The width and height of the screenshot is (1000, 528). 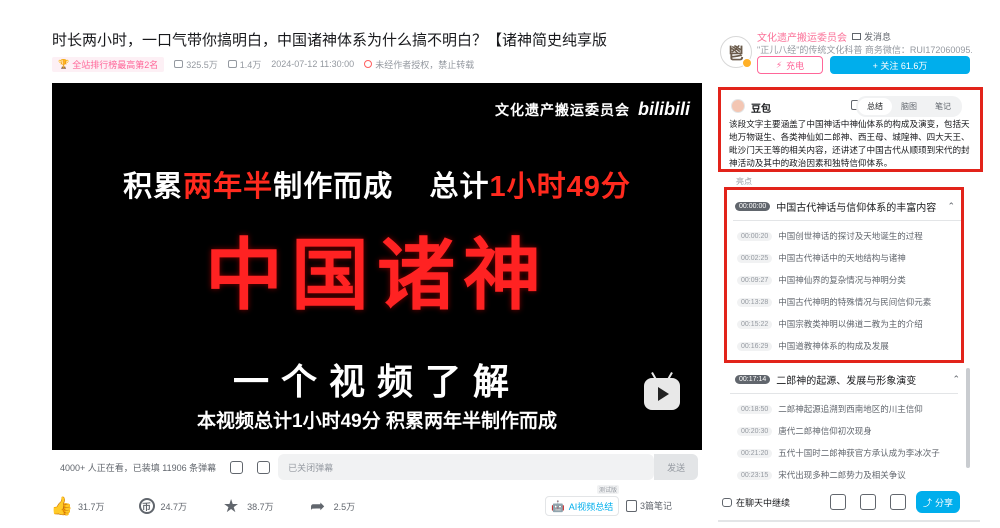 I want to click on highlights-label: 亮点, so click(x=744, y=181).